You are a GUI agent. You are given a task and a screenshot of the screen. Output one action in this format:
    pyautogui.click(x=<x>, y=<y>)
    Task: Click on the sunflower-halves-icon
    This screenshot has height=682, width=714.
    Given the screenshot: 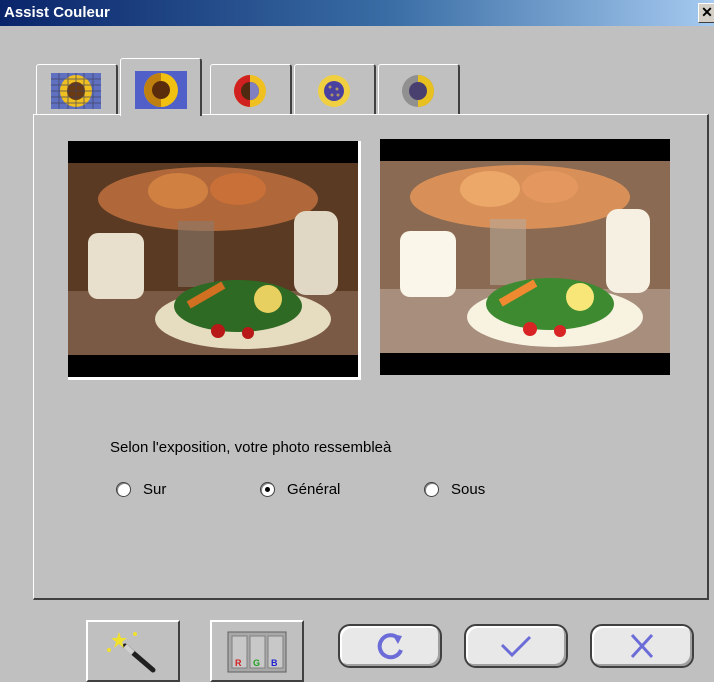 What is the action you would take?
    pyautogui.click(x=250, y=91)
    